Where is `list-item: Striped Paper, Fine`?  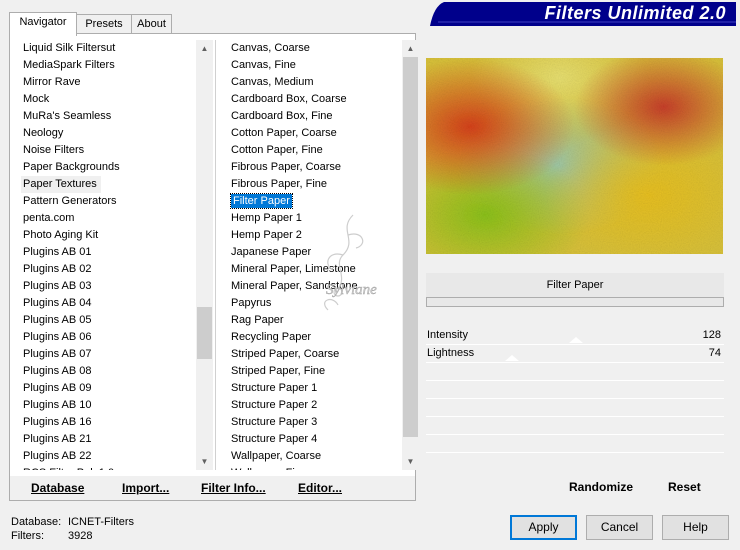 list-item: Striped Paper, Fine is located at coordinates (316, 371).